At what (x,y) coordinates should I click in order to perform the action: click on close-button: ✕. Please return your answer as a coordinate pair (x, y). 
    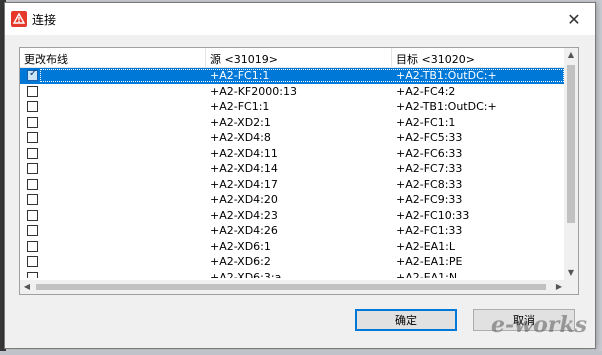
    Looking at the image, I should click on (574, 19).